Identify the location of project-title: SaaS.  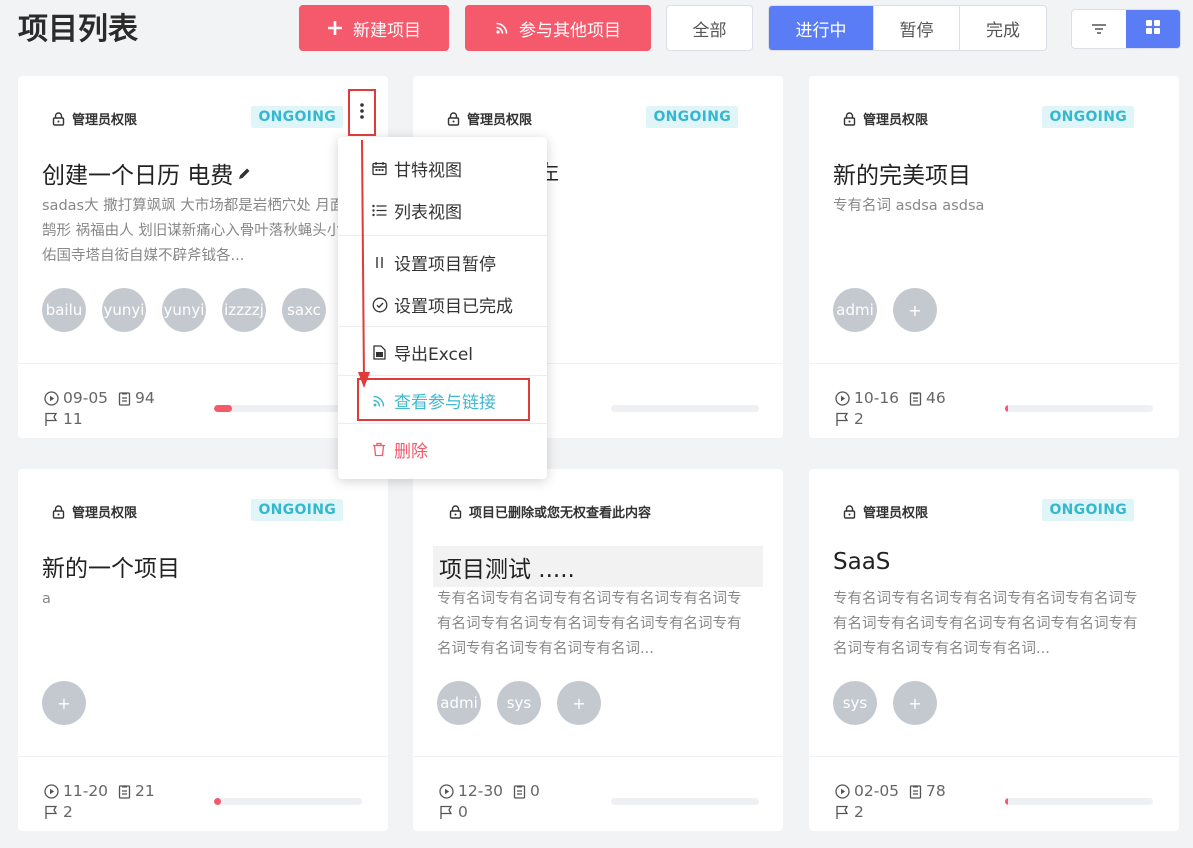
(861, 562).